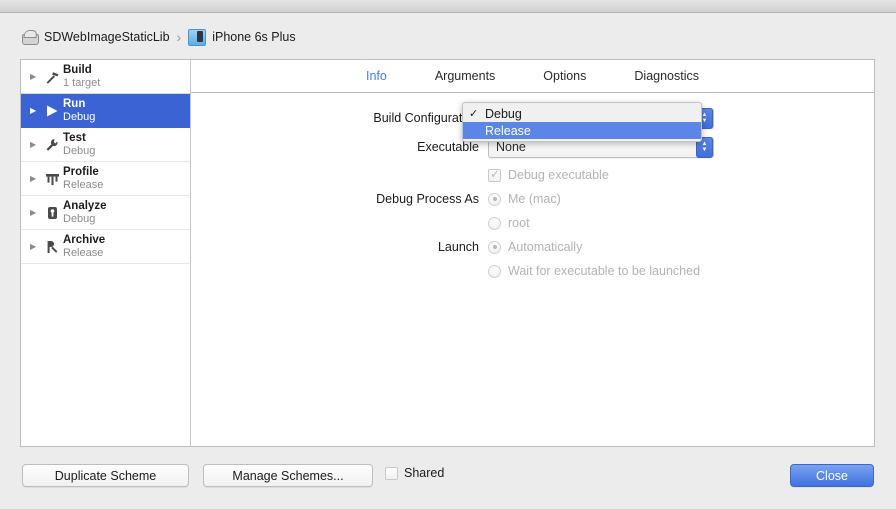 The width and height of the screenshot is (896, 509). I want to click on shared-checkbox, so click(391, 473).